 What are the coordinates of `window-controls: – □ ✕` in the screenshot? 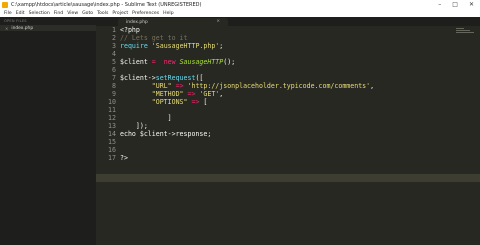 It's located at (456, 4).